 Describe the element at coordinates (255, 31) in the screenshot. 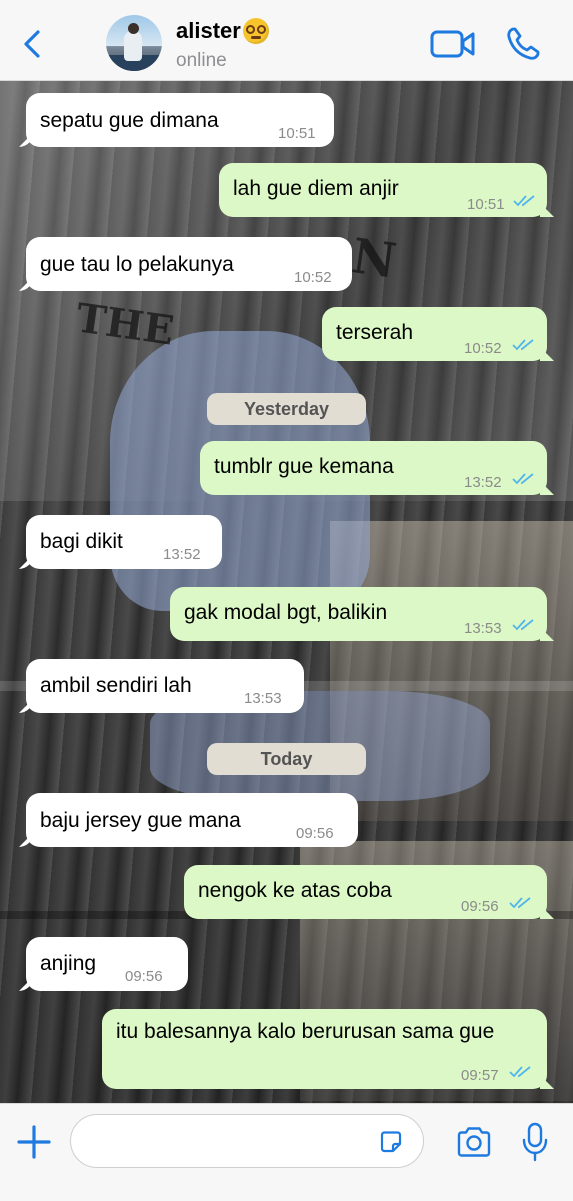

I see `dizzy-face-emoji-icon` at that location.